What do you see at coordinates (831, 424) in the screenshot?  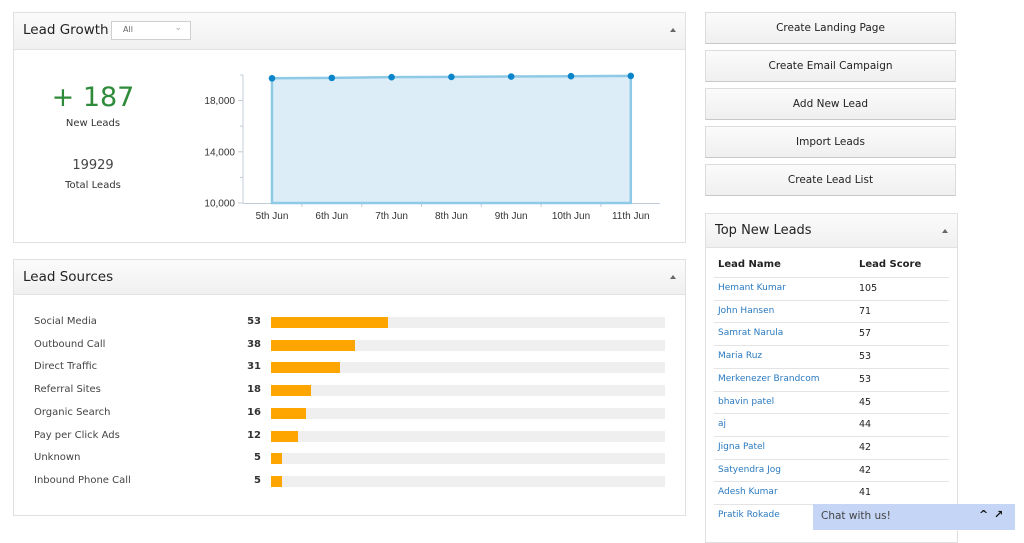 I see `table-row: aj 44` at bounding box center [831, 424].